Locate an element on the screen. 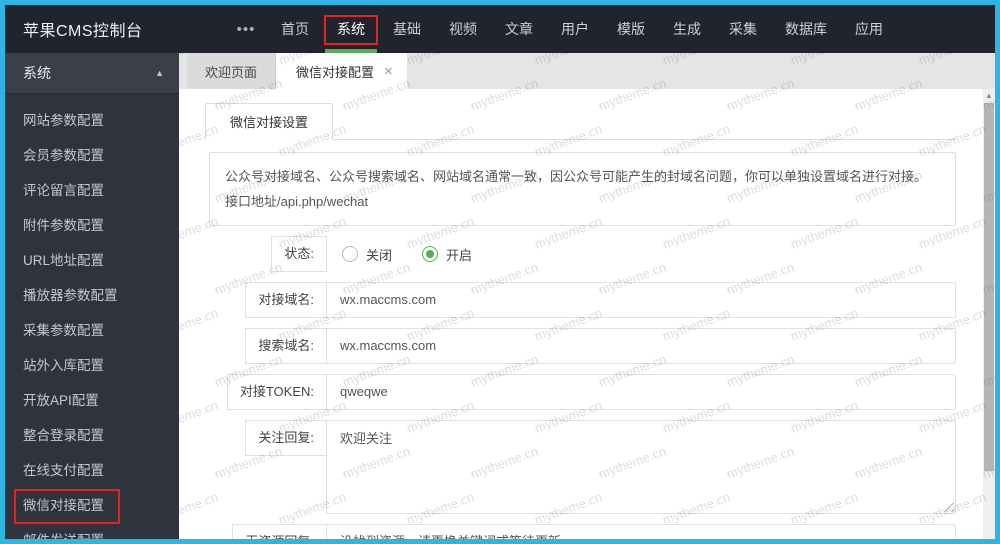 This screenshot has height=544, width=1000. sidebar-item-label: URL地址配置 is located at coordinates (64, 260).